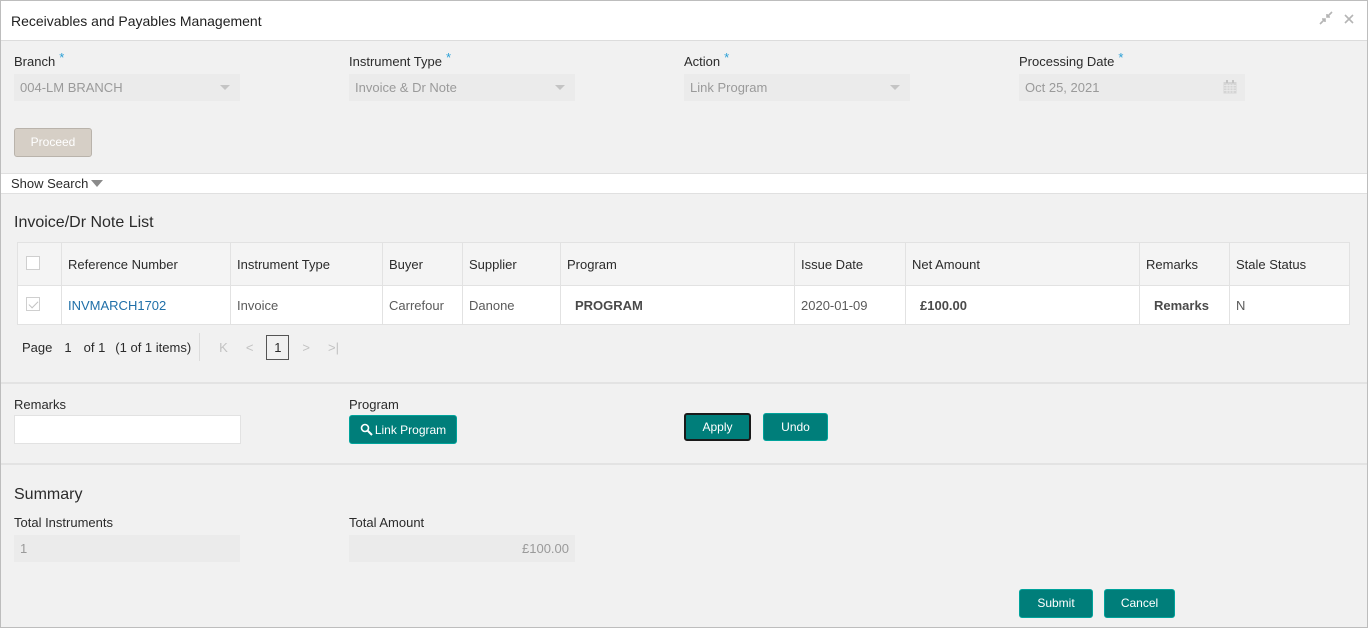 This screenshot has height=628, width=1368. I want to click on instrument-type-value: Invoice & Dr Note, so click(406, 87).